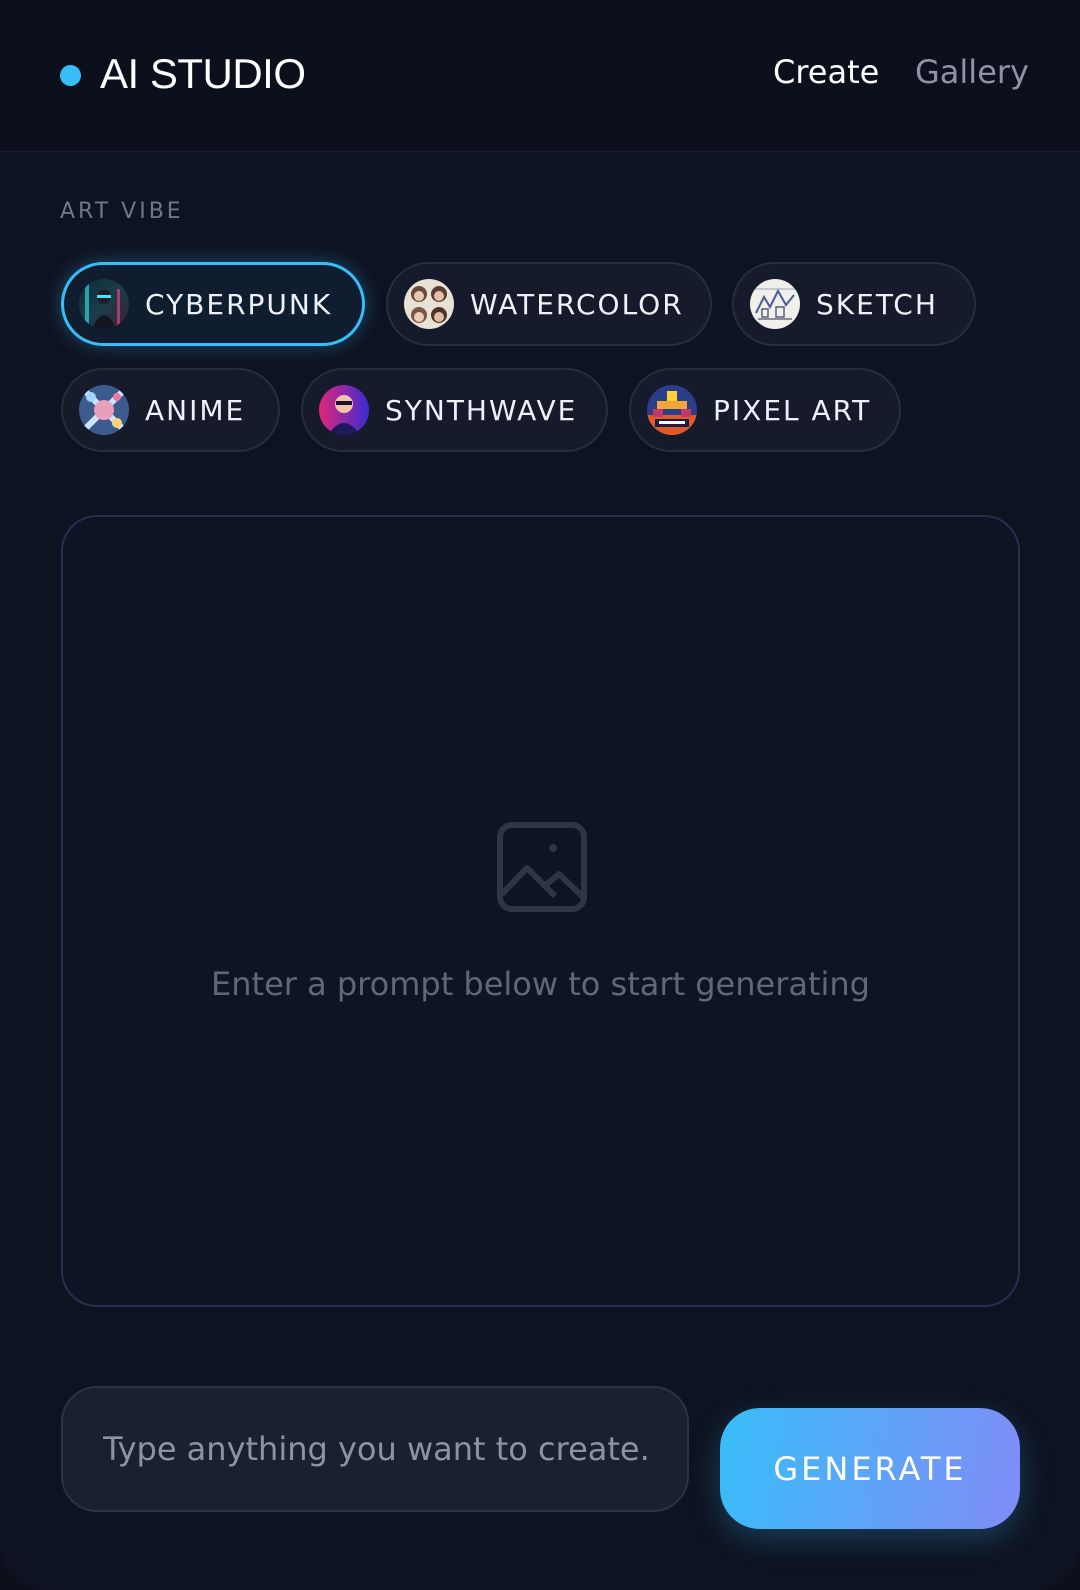 The height and width of the screenshot is (1590, 1080). I want to click on style-chip-sketch: SKETCH, so click(854, 304).